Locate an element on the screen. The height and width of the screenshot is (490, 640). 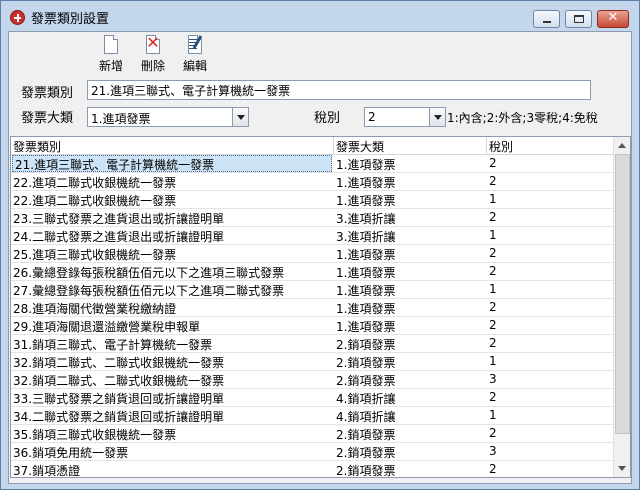
table-row: 37.銷項憑證 2.銷項發票 2 is located at coordinates (312, 469).